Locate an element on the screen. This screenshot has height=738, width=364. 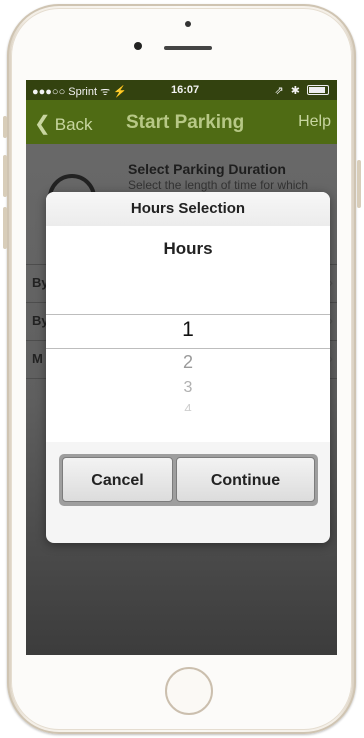
earpiece-speaker is located at coordinates (188, 48).